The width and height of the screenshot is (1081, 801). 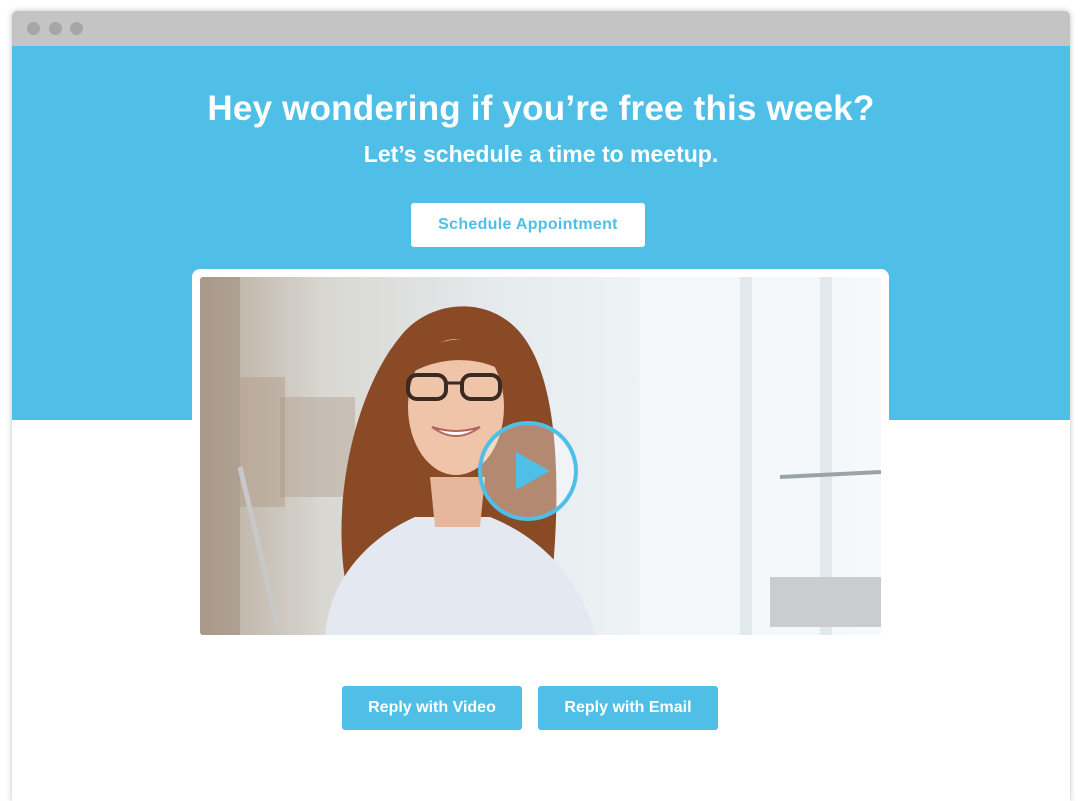 What do you see at coordinates (746, 456) in the screenshot?
I see `bg-window-pane` at bounding box center [746, 456].